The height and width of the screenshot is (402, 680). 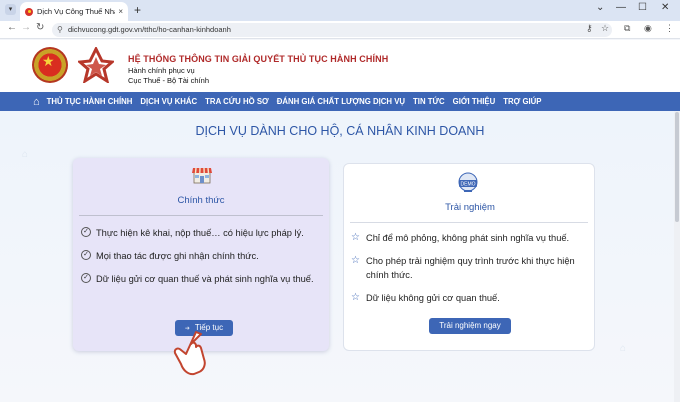 What do you see at coordinates (60, 30) in the screenshot?
I see `site-info-icon: ⚲` at bounding box center [60, 30].